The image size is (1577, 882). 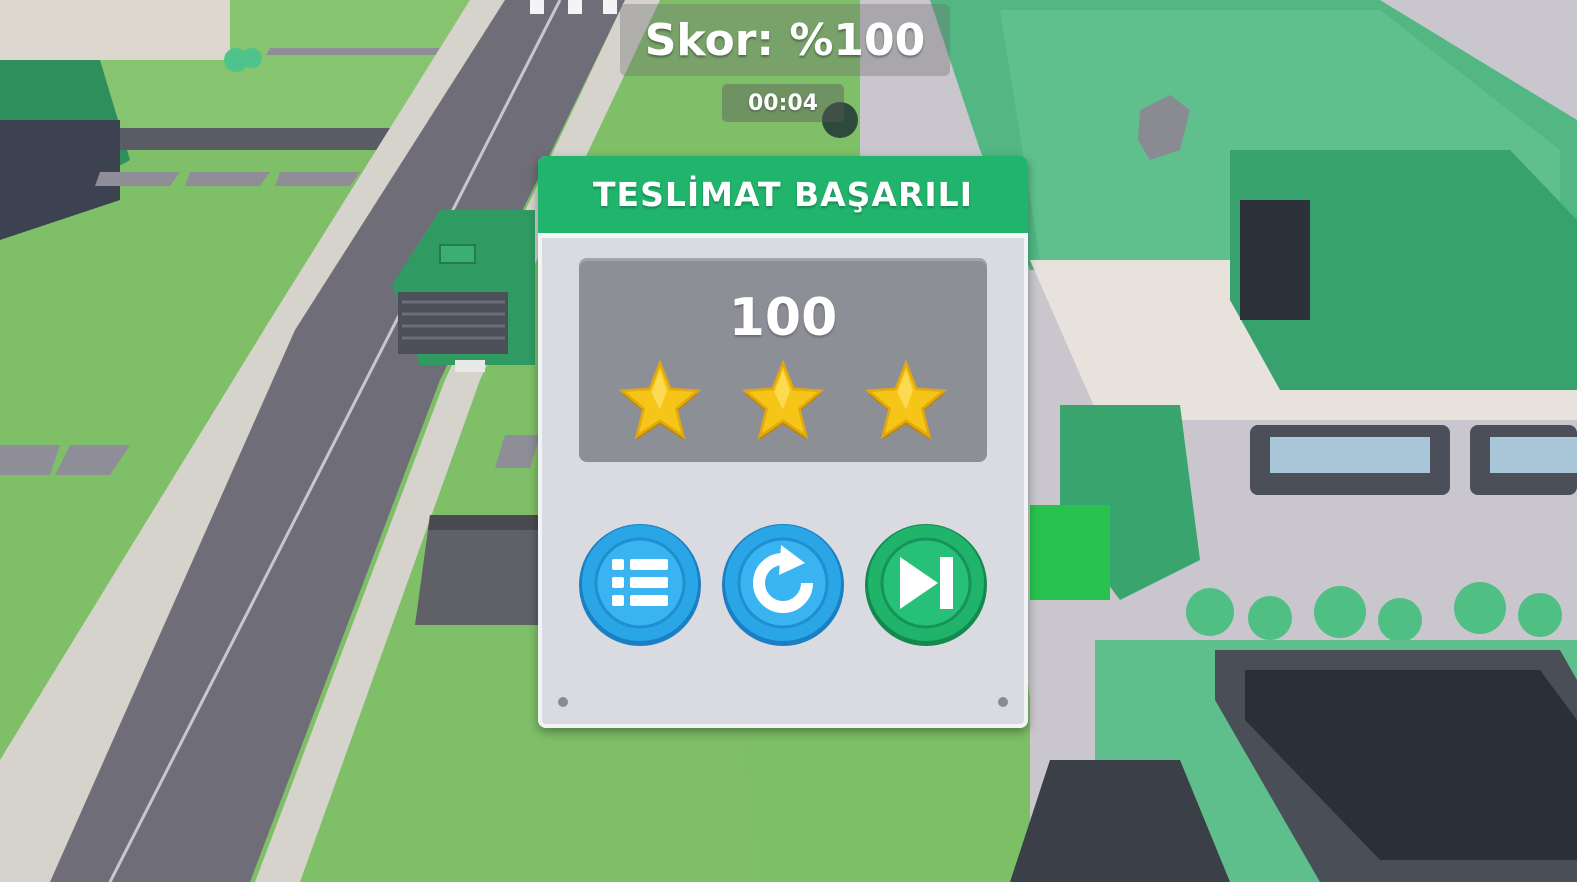 What do you see at coordinates (783, 318) in the screenshot?
I see `final-score: 100` at bounding box center [783, 318].